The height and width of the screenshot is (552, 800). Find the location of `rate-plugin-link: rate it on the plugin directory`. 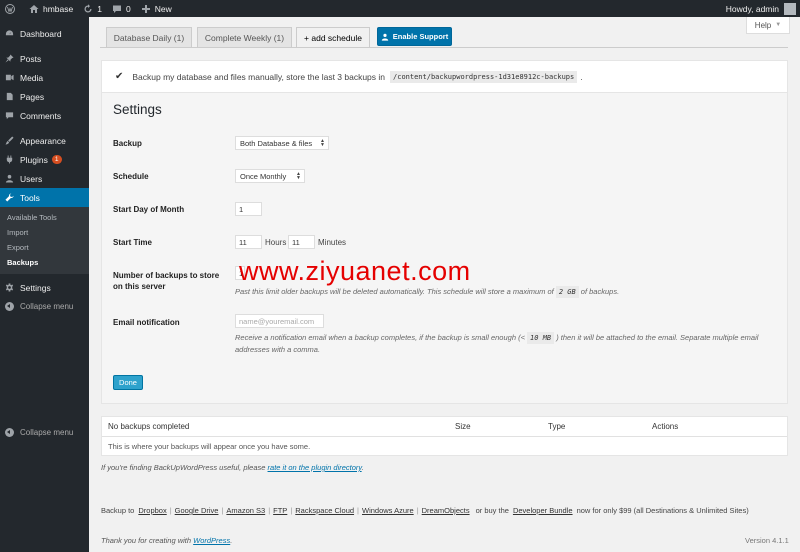

rate-plugin-link: rate it on the plugin directory is located at coordinates (315, 467).